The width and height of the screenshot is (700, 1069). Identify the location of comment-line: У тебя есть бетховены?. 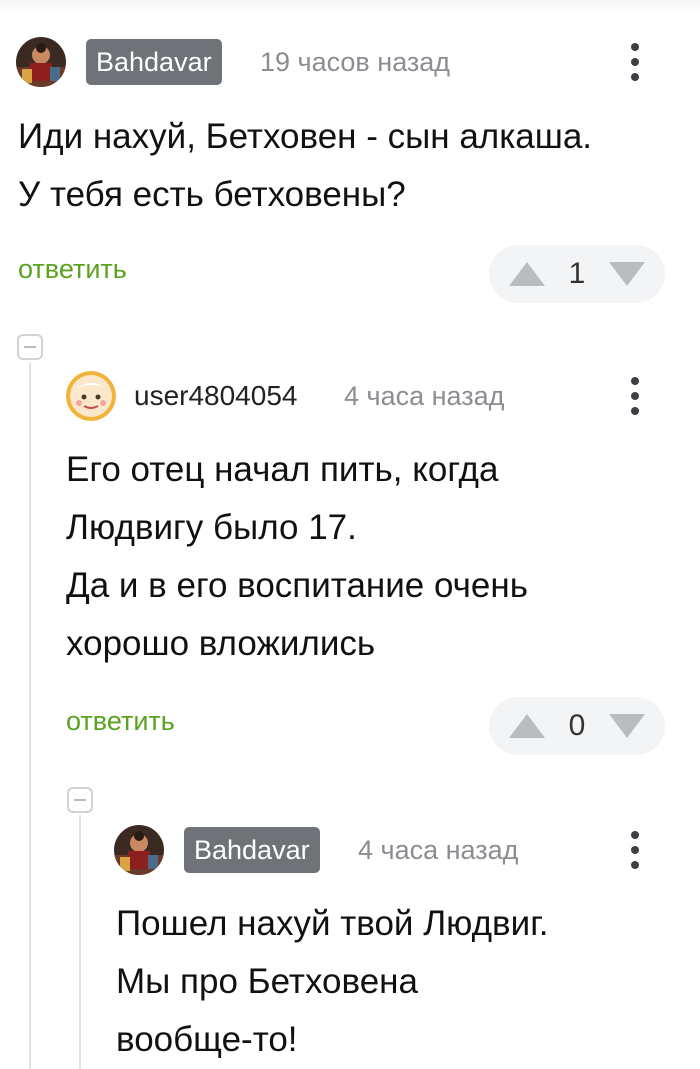
(212, 194).